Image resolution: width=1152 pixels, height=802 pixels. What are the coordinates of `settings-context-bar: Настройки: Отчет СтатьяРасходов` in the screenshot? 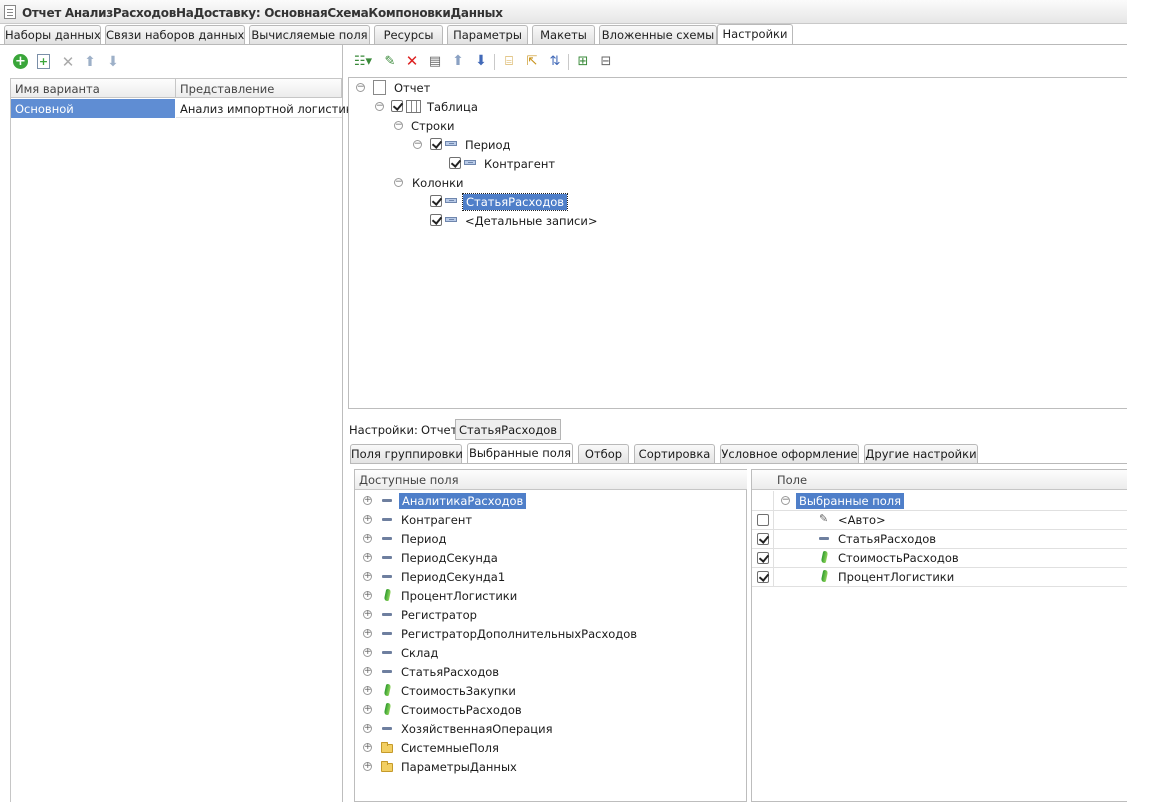 It's located at (737, 429).